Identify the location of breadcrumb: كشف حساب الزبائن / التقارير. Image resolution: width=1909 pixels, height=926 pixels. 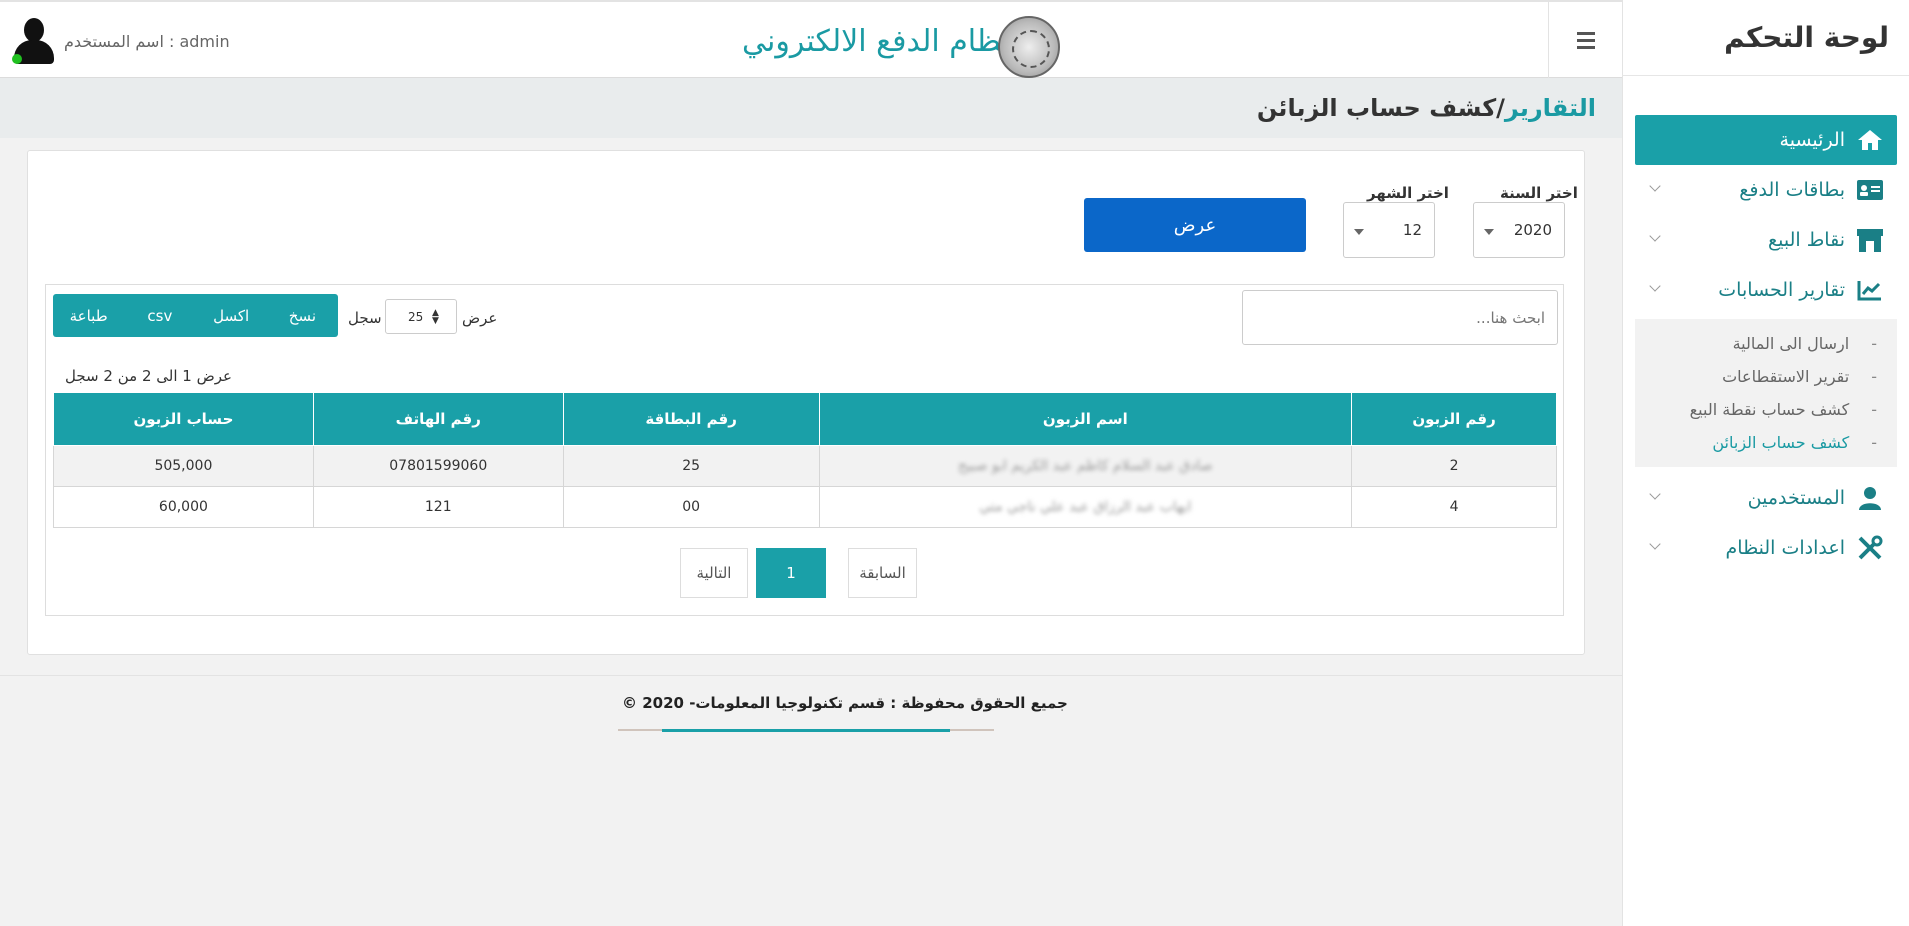
(811, 108).